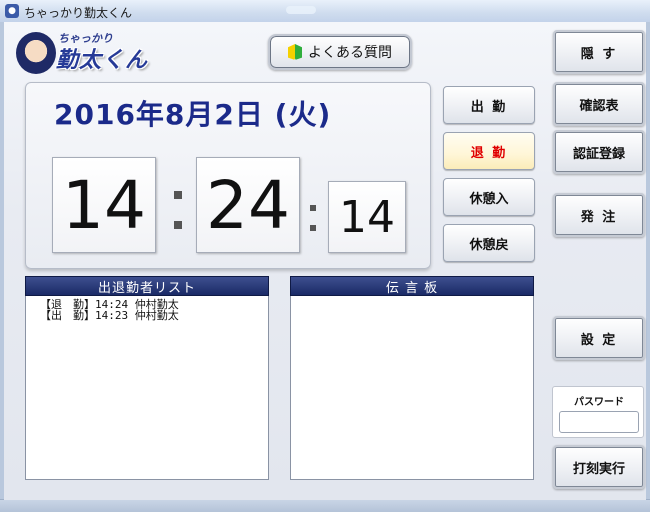 The height and width of the screenshot is (512, 650). What do you see at coordinates (599, 104) in the screenshot?
I see `confirm-table-button: 確認表` at bounding box center [599, 104].